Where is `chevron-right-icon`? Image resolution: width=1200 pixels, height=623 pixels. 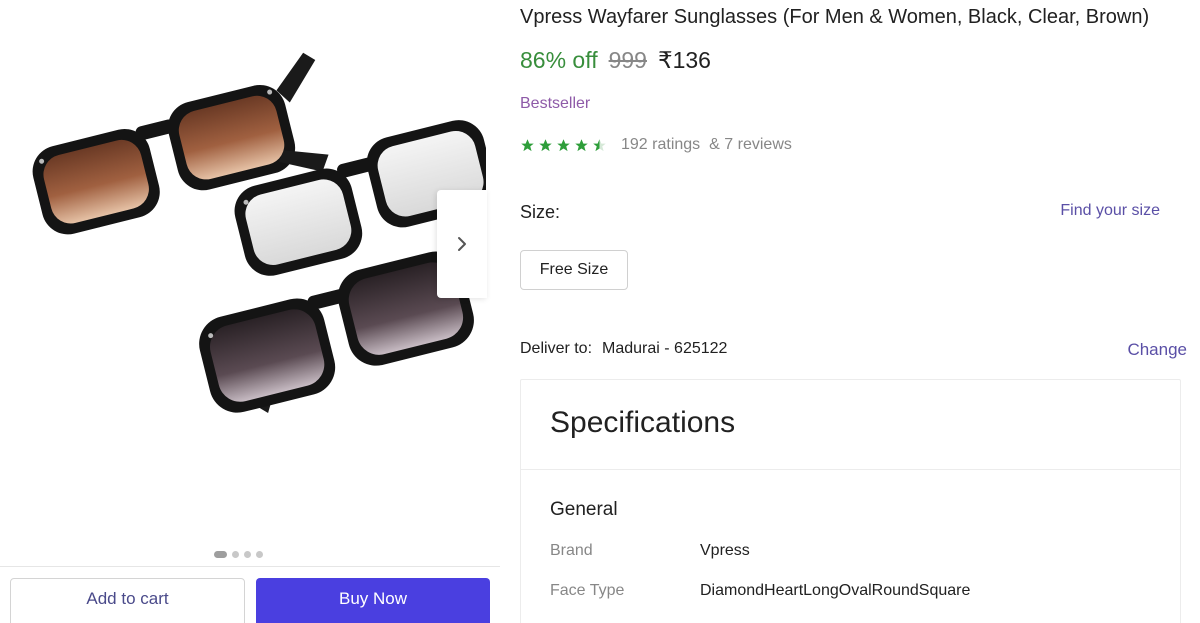 chevron-right-icon is located at coordinates (462, 244).